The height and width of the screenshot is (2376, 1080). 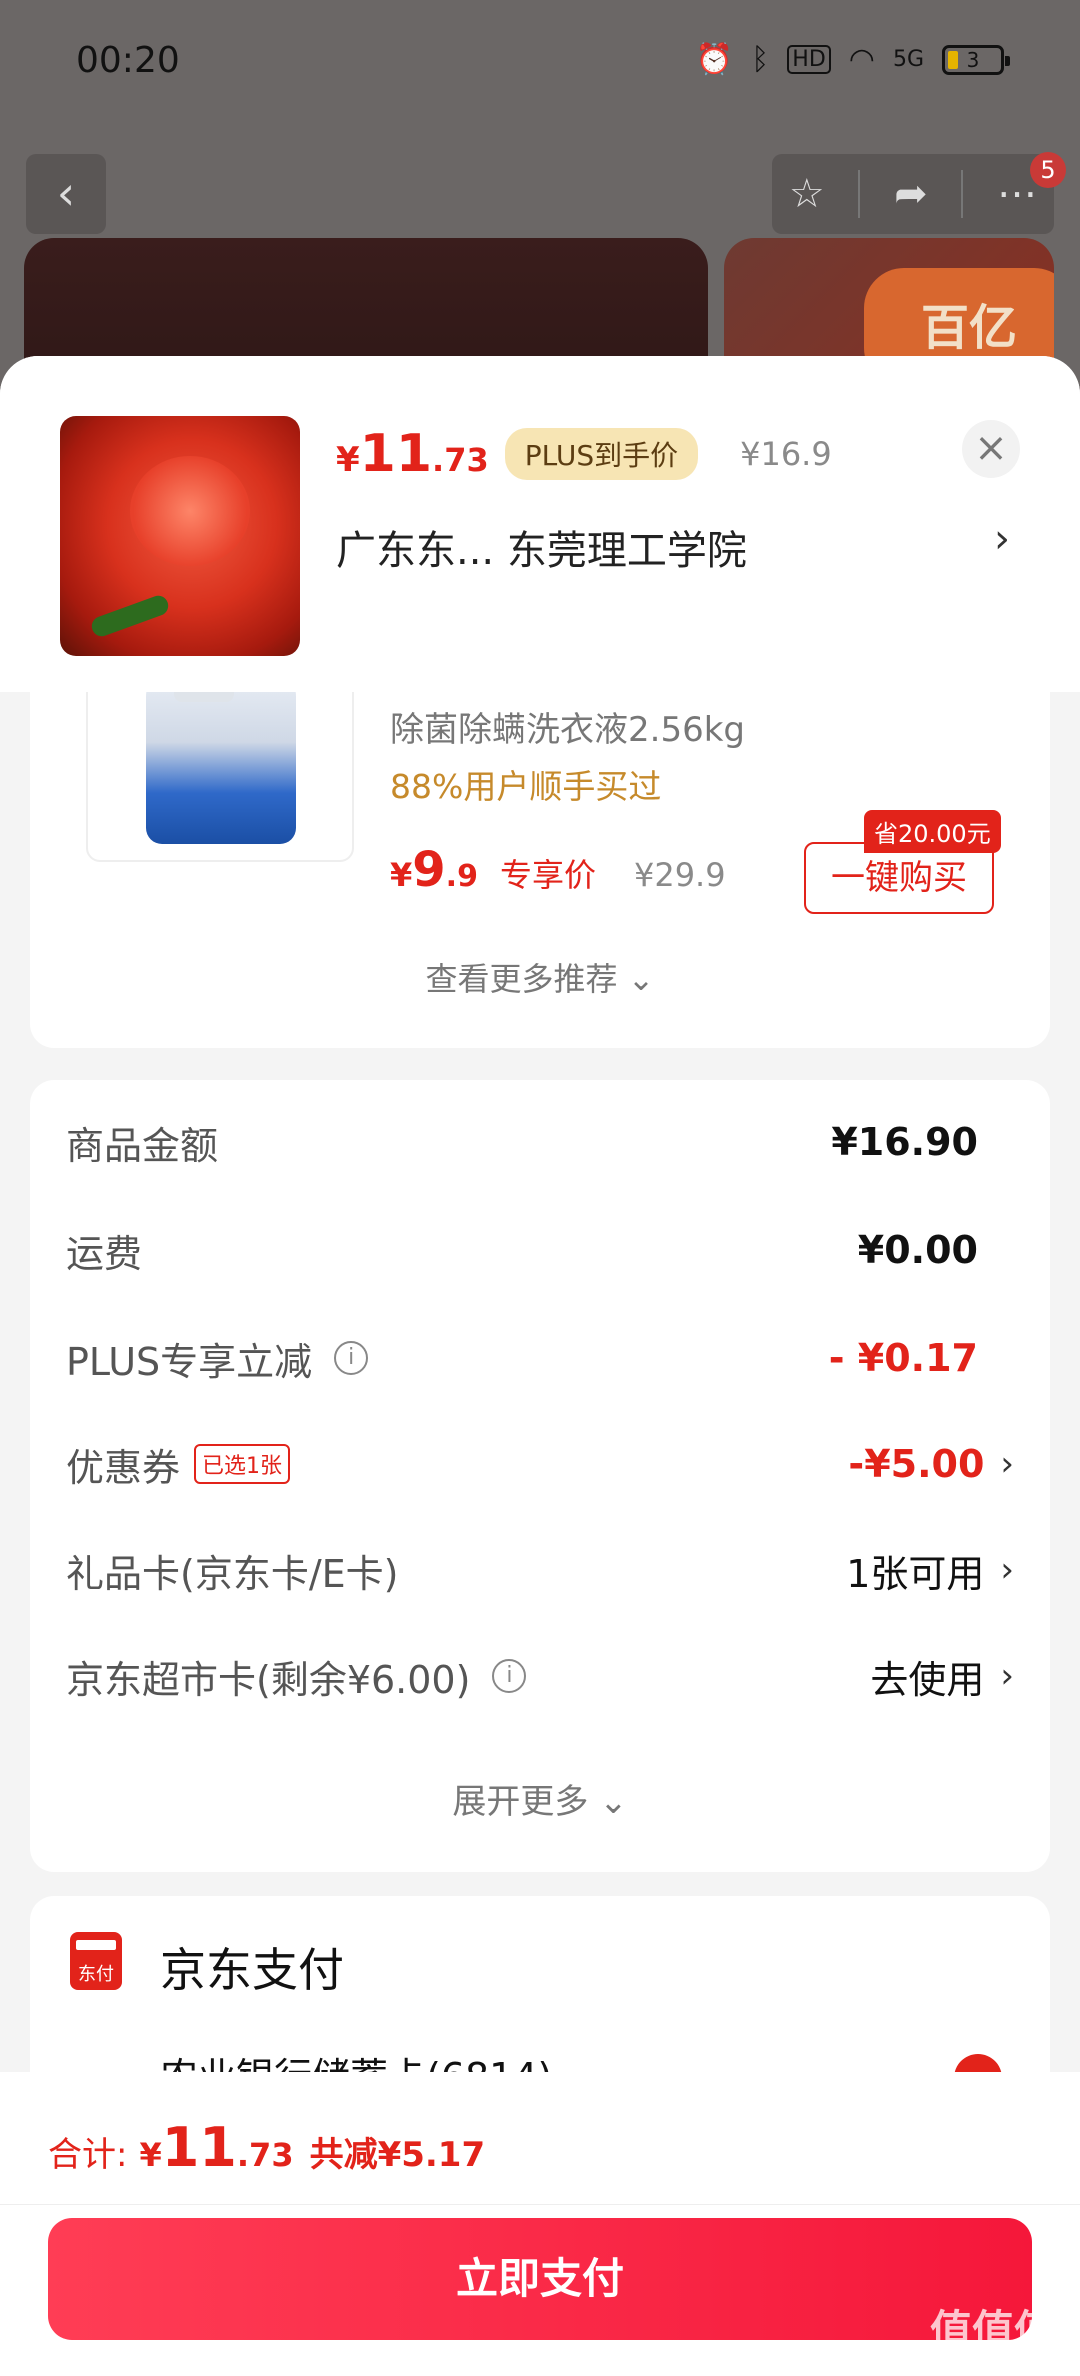 I want to click on summary-row-shipping: 运费 ¥0.00, so click(x=522, y=1252).